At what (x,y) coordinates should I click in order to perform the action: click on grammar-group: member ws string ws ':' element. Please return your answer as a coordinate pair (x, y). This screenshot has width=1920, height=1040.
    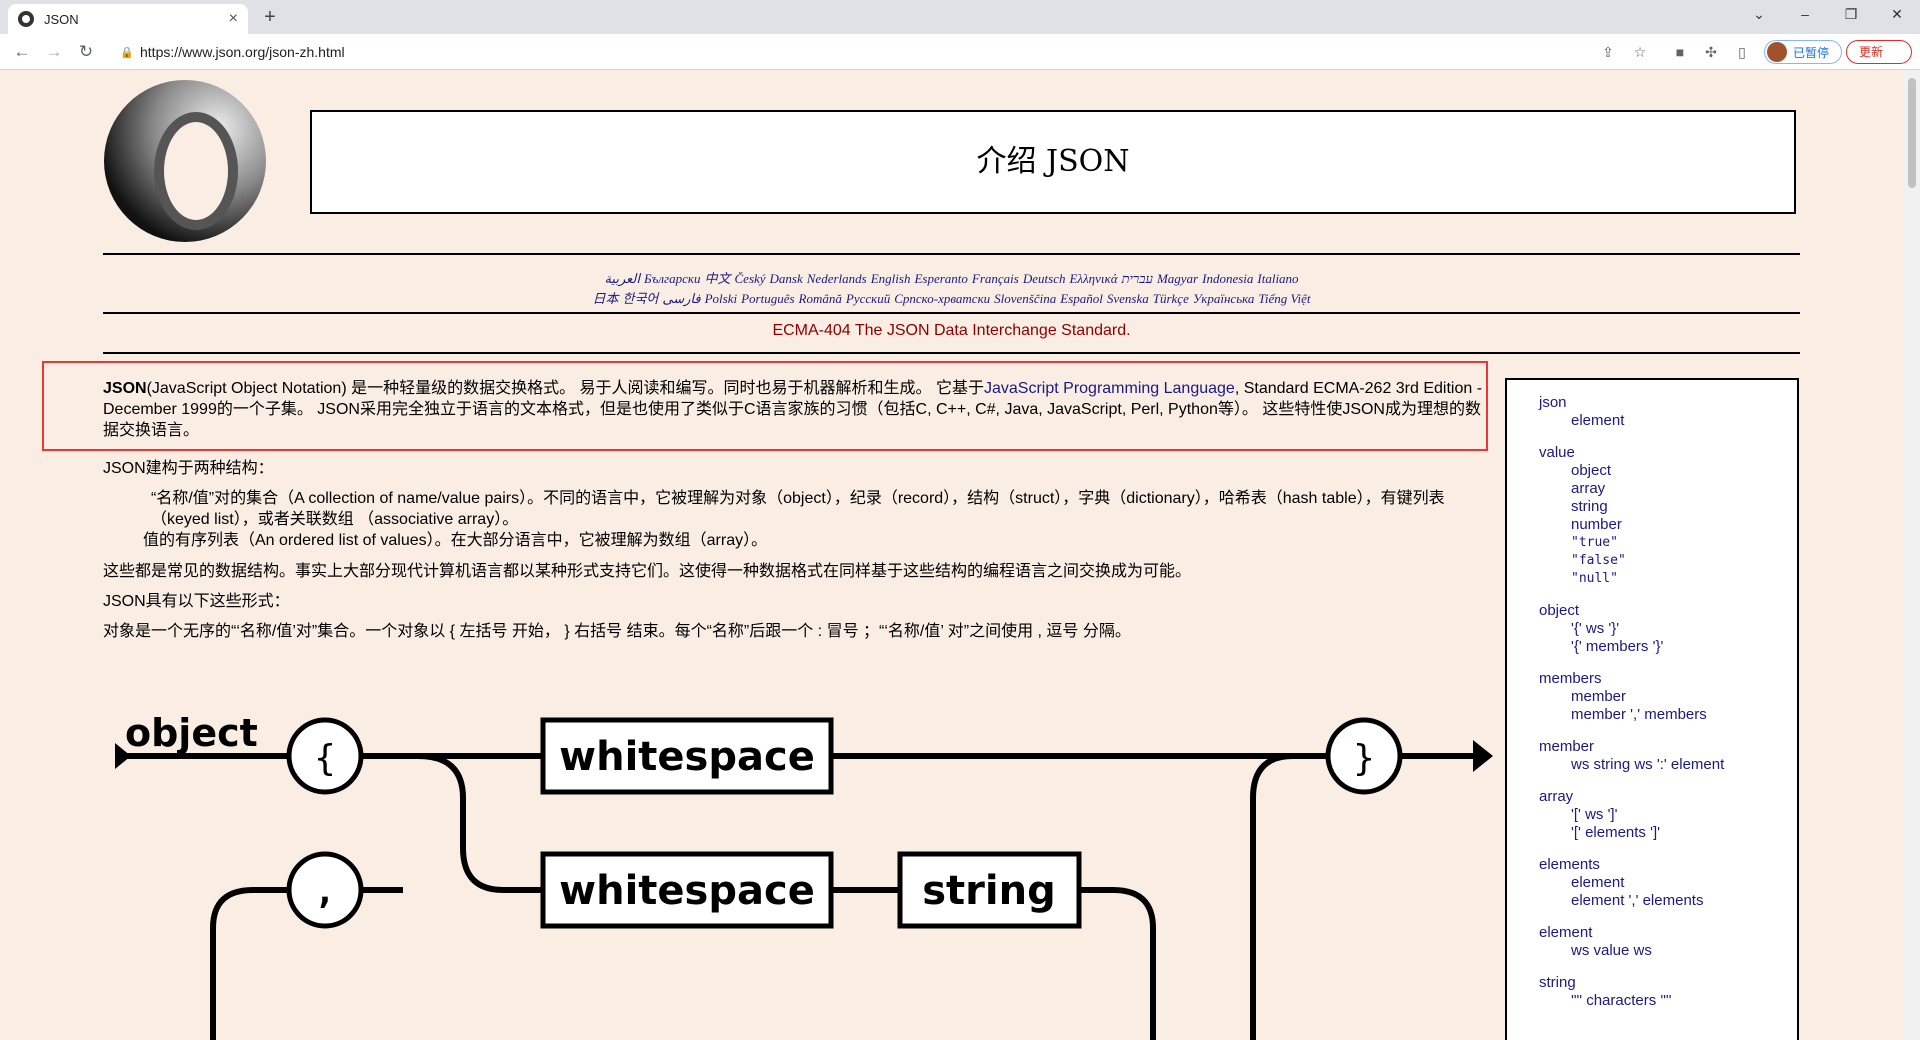
    Looking at the image, I should click on (1668, 756).